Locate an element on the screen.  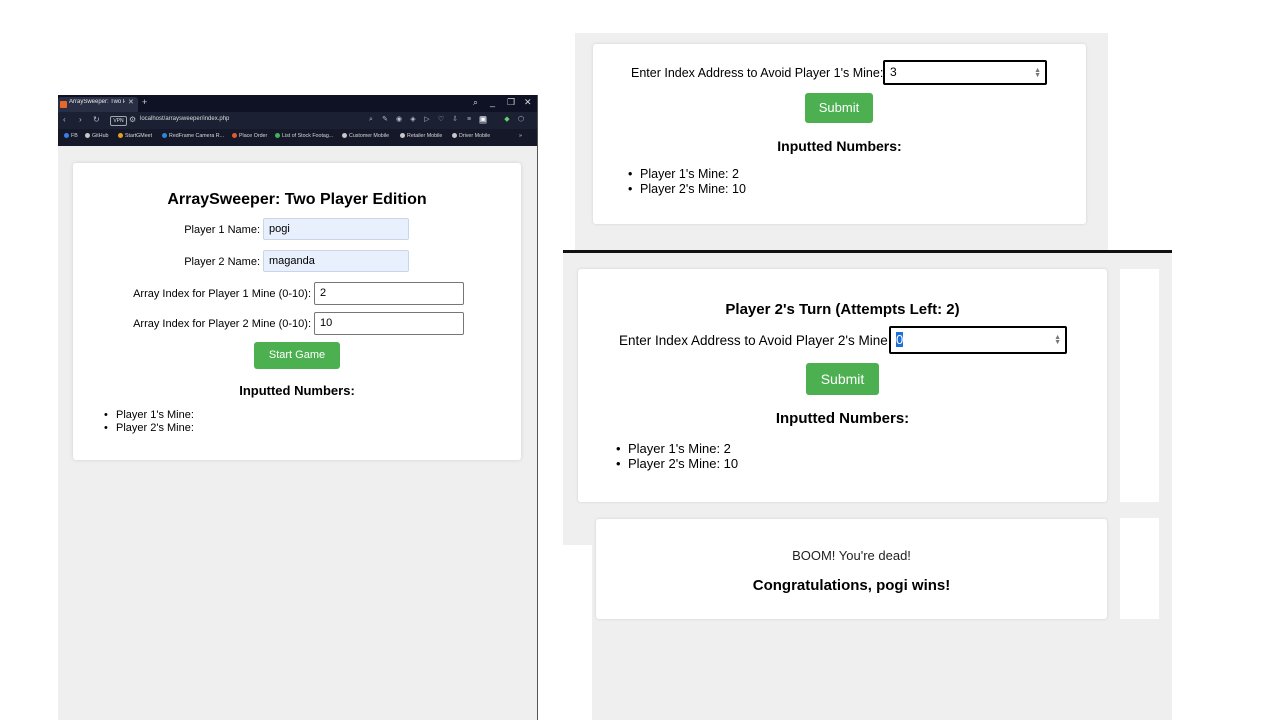
favicon-icon is located at coordinates (63, 104).